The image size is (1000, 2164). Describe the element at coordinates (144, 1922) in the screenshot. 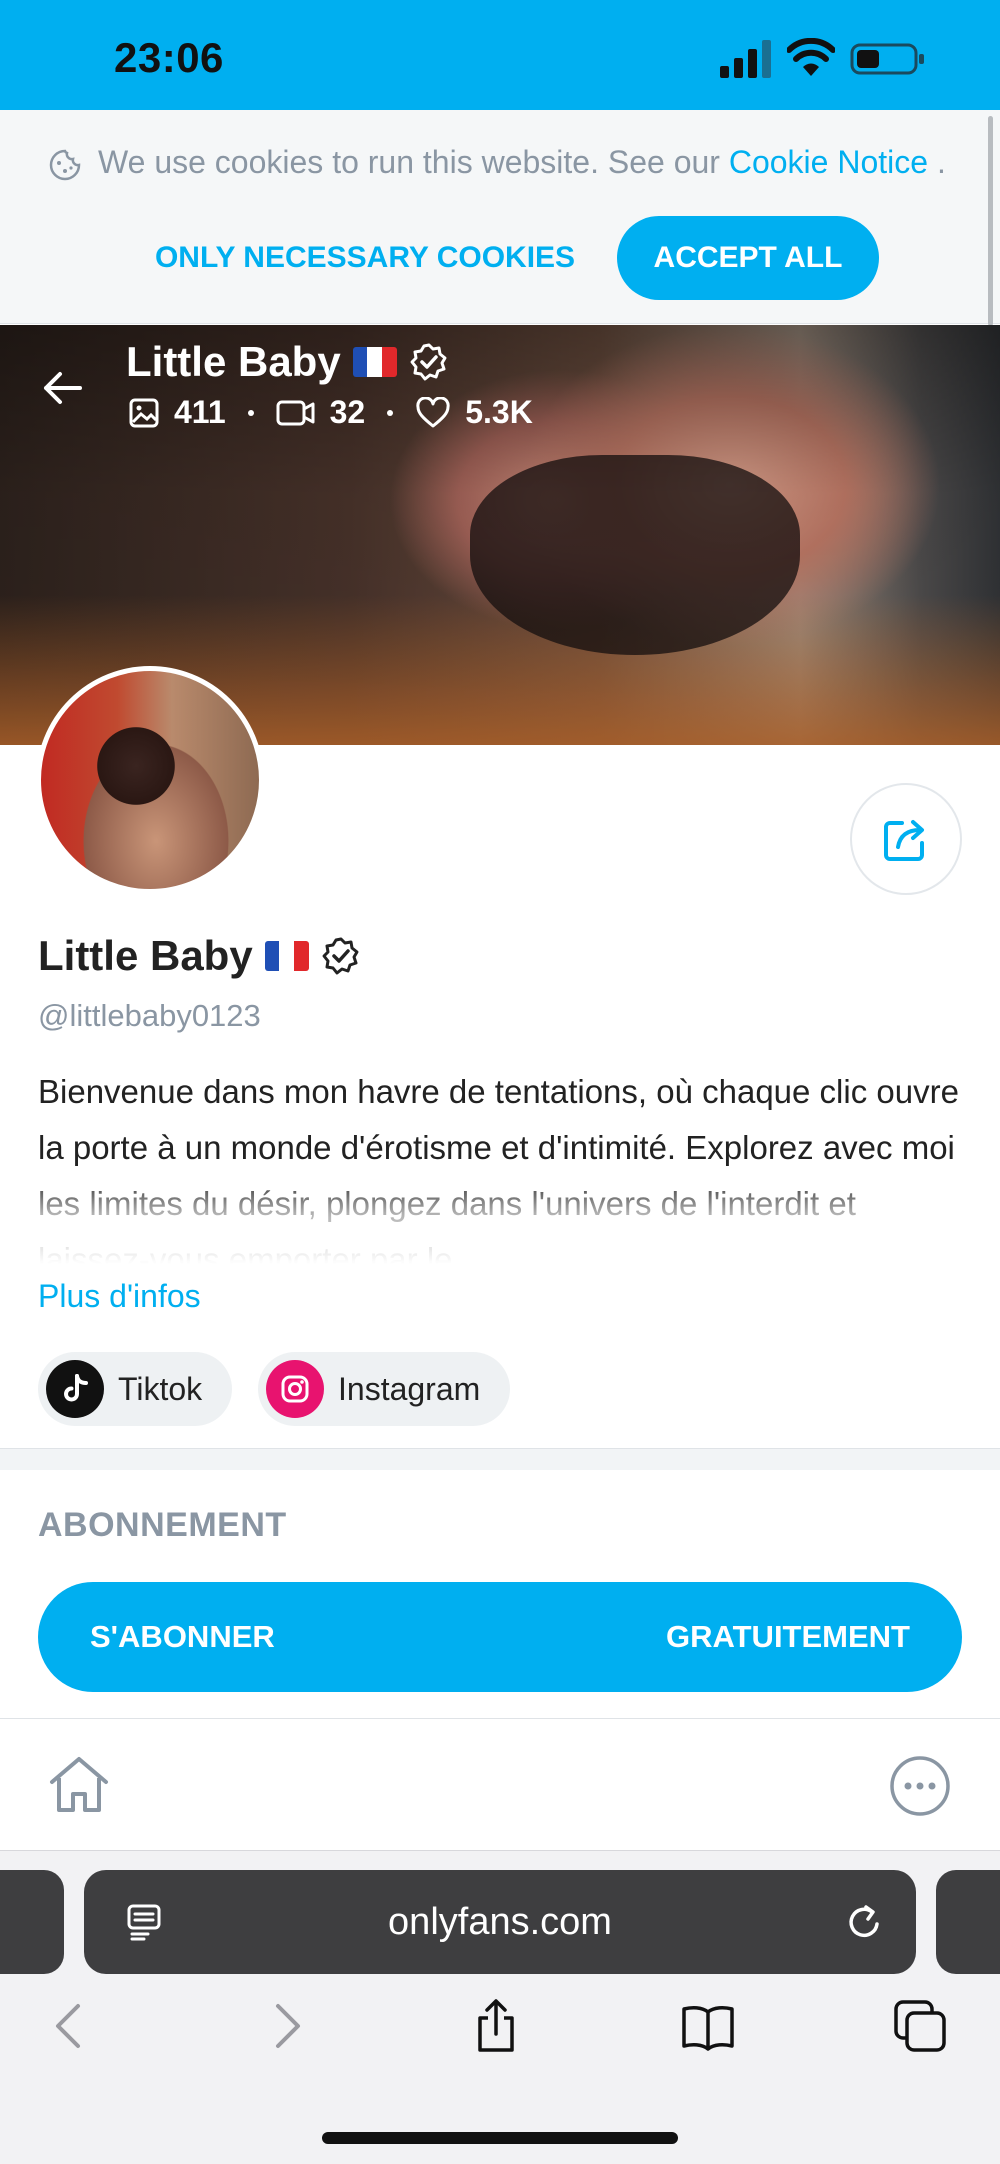

I see `page-menu-icon` at that location.